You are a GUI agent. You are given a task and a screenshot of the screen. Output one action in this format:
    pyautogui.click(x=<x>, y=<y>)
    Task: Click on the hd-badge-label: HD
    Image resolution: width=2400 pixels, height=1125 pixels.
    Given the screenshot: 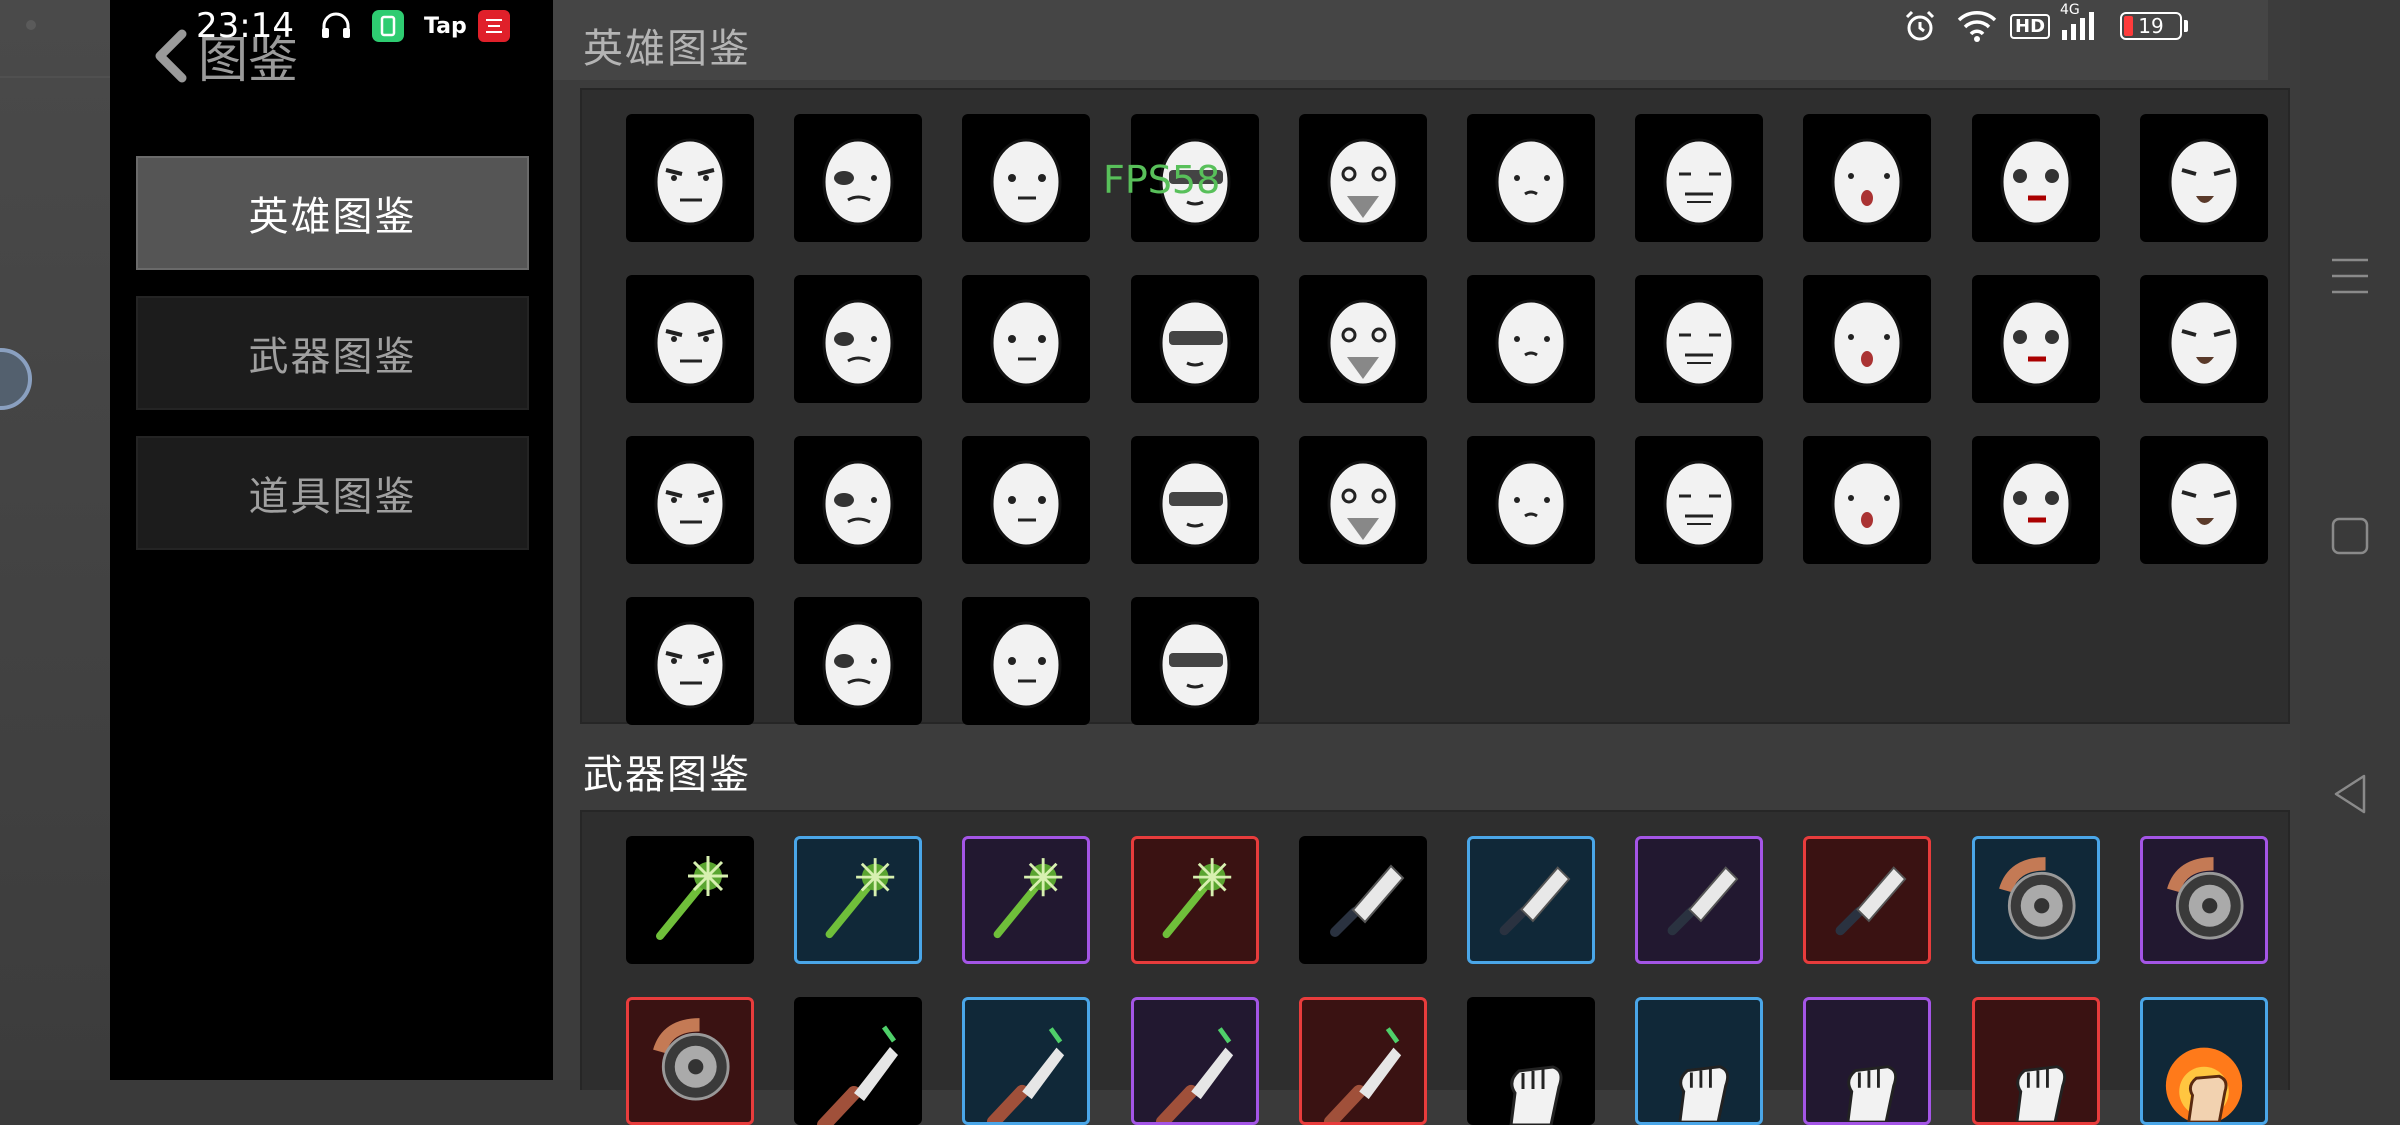 What is the action you would take?
    pyautogui.click(x=2030, y=26)
    